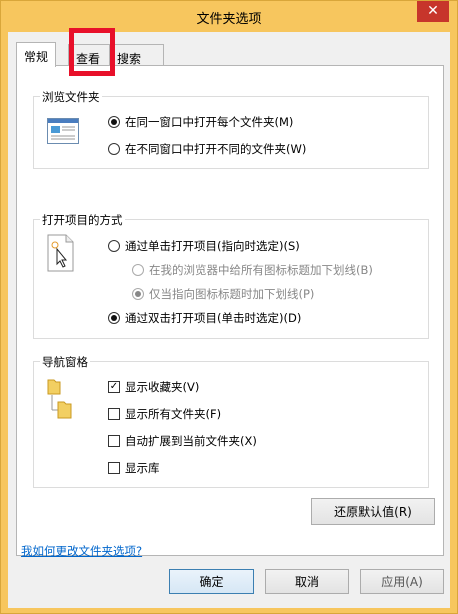 This screenshot has height=614, width=458. What do you see at coordinates (162, 387) in the screenshot?
I see `show-favorites-label: 显示收藏夹(V)` at bounding box center [162, 387].